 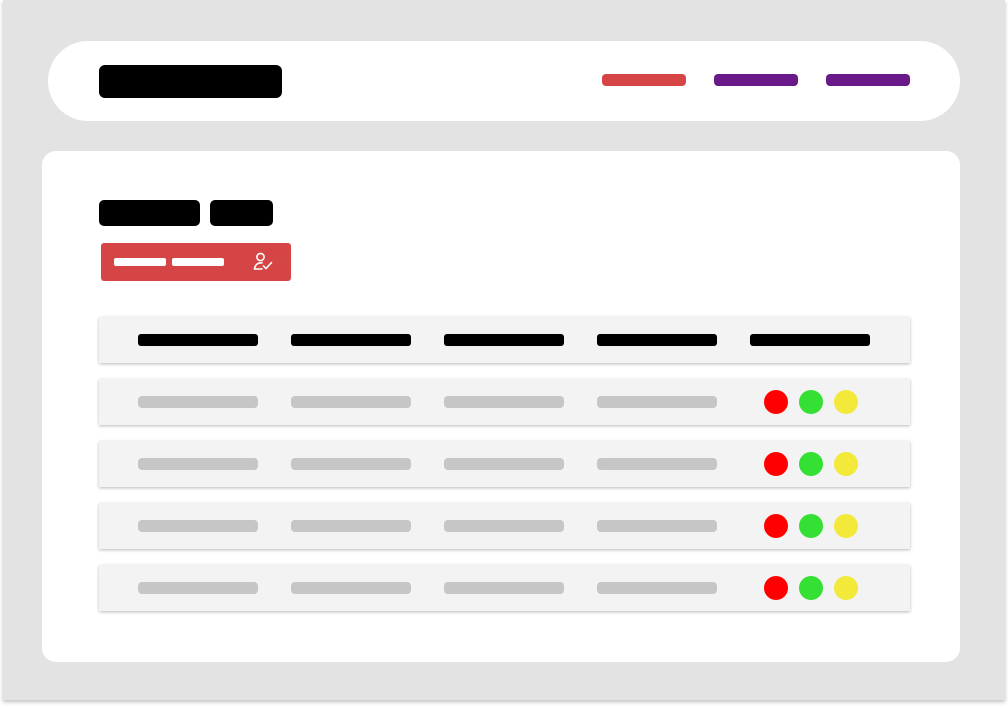 I want to click on table-header-row, so click(x=504, y=340).